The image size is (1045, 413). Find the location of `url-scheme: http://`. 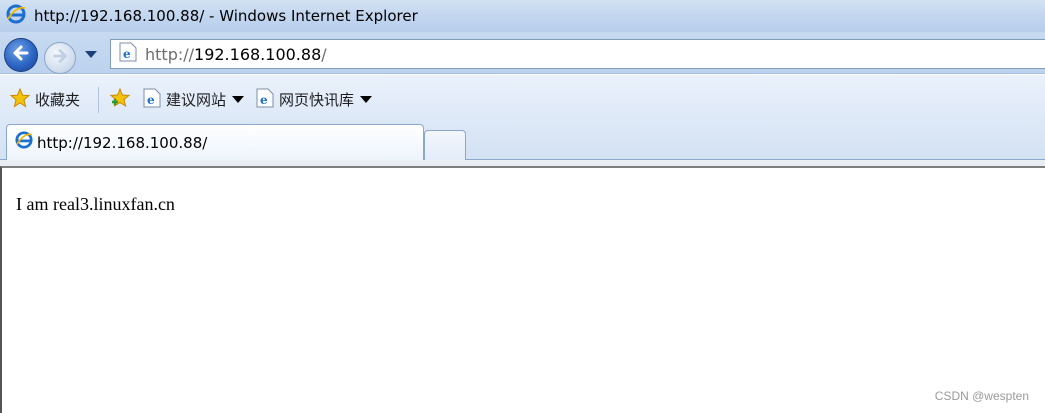

url-scheme: http:// is located at coordinates (170, 54).